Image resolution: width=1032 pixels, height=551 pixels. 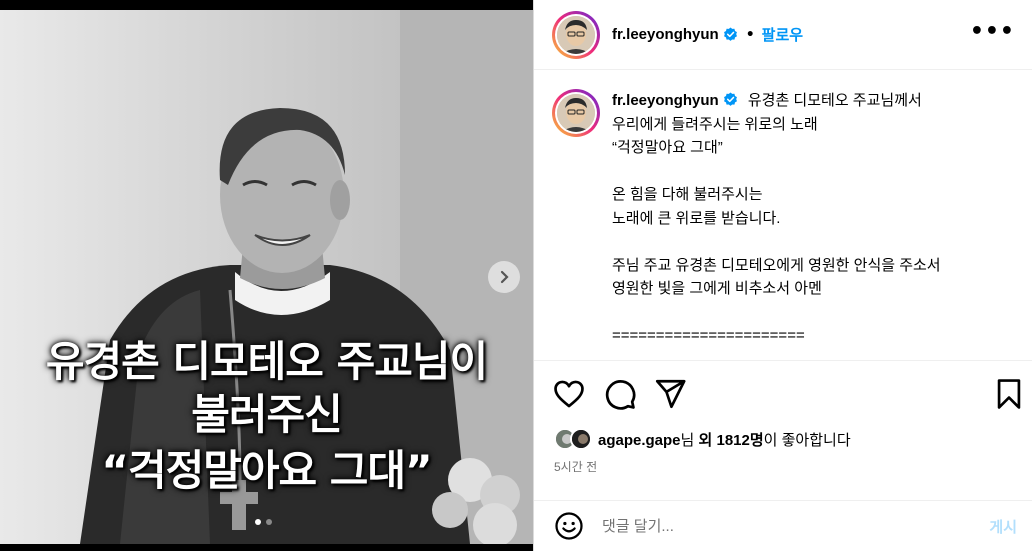 I want to click on carousel-indicator, so click(x=263, y=522).